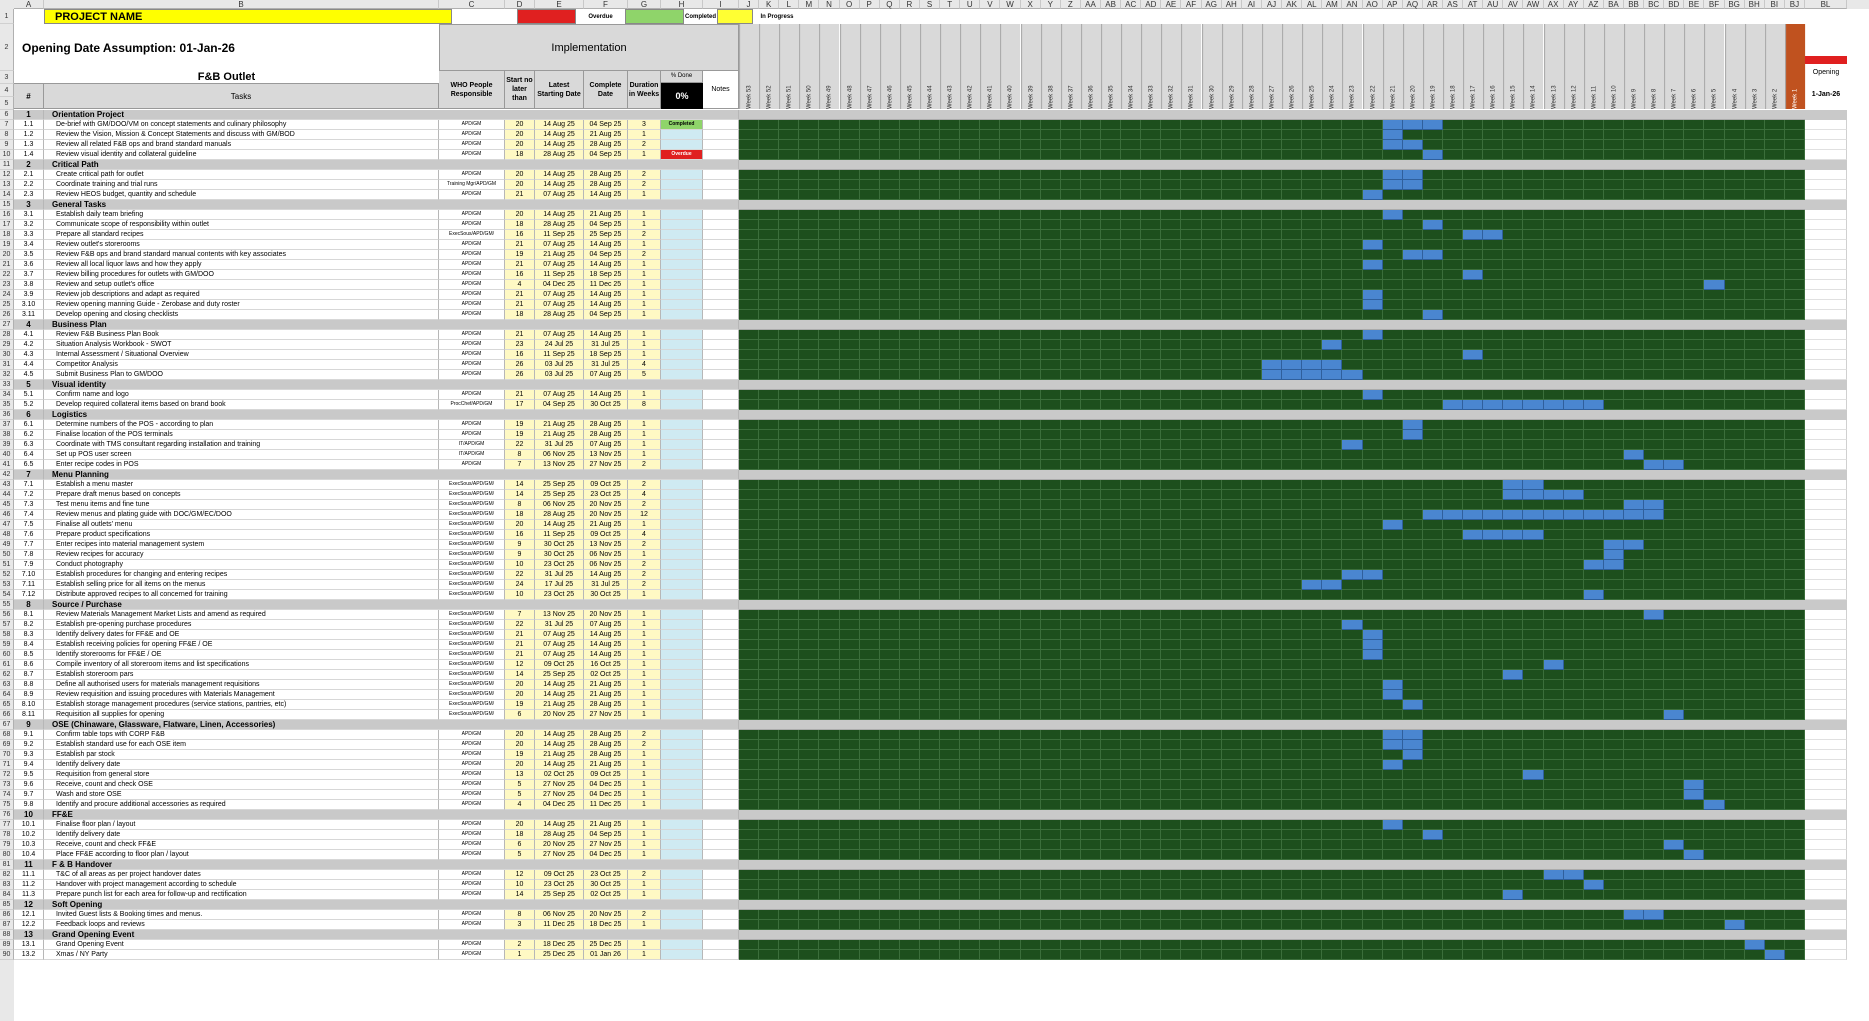  What do you see at coordinates (606, 335) in the screenshot?
I see `complete-date-cell: 14 Aug 25` at bounding box center [606, 335].